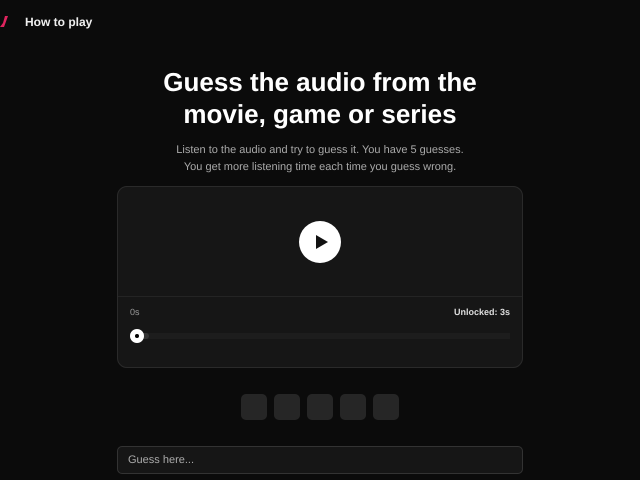 Image resolution: width=640 pixels, height=480 pixels. What do you see at coordinates (137, 336) in the screenshot?
I see `progress-thumb` at bounding box center [137, 336].